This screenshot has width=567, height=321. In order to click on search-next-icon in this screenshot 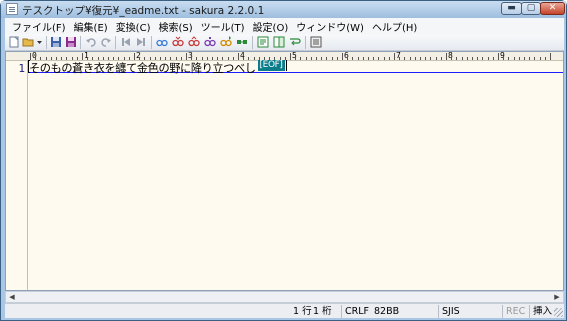, I will do `click(178, 42)`.